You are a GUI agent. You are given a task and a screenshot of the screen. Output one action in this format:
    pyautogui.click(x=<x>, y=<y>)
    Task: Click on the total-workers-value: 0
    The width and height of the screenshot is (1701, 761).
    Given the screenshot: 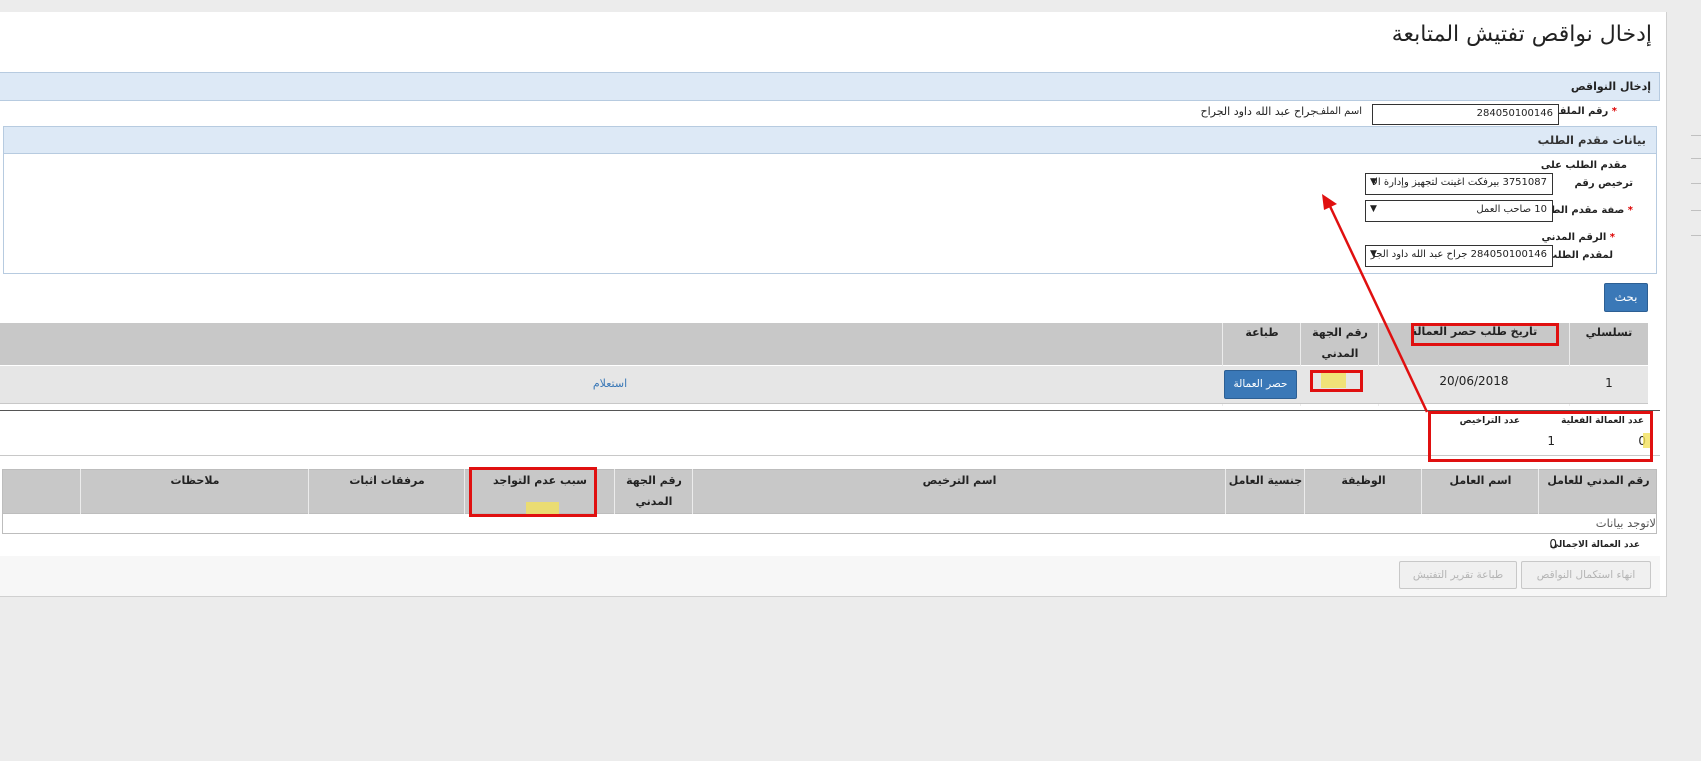 What is the action you would take?
    pyautogui.click(x=1553, y=544)
    